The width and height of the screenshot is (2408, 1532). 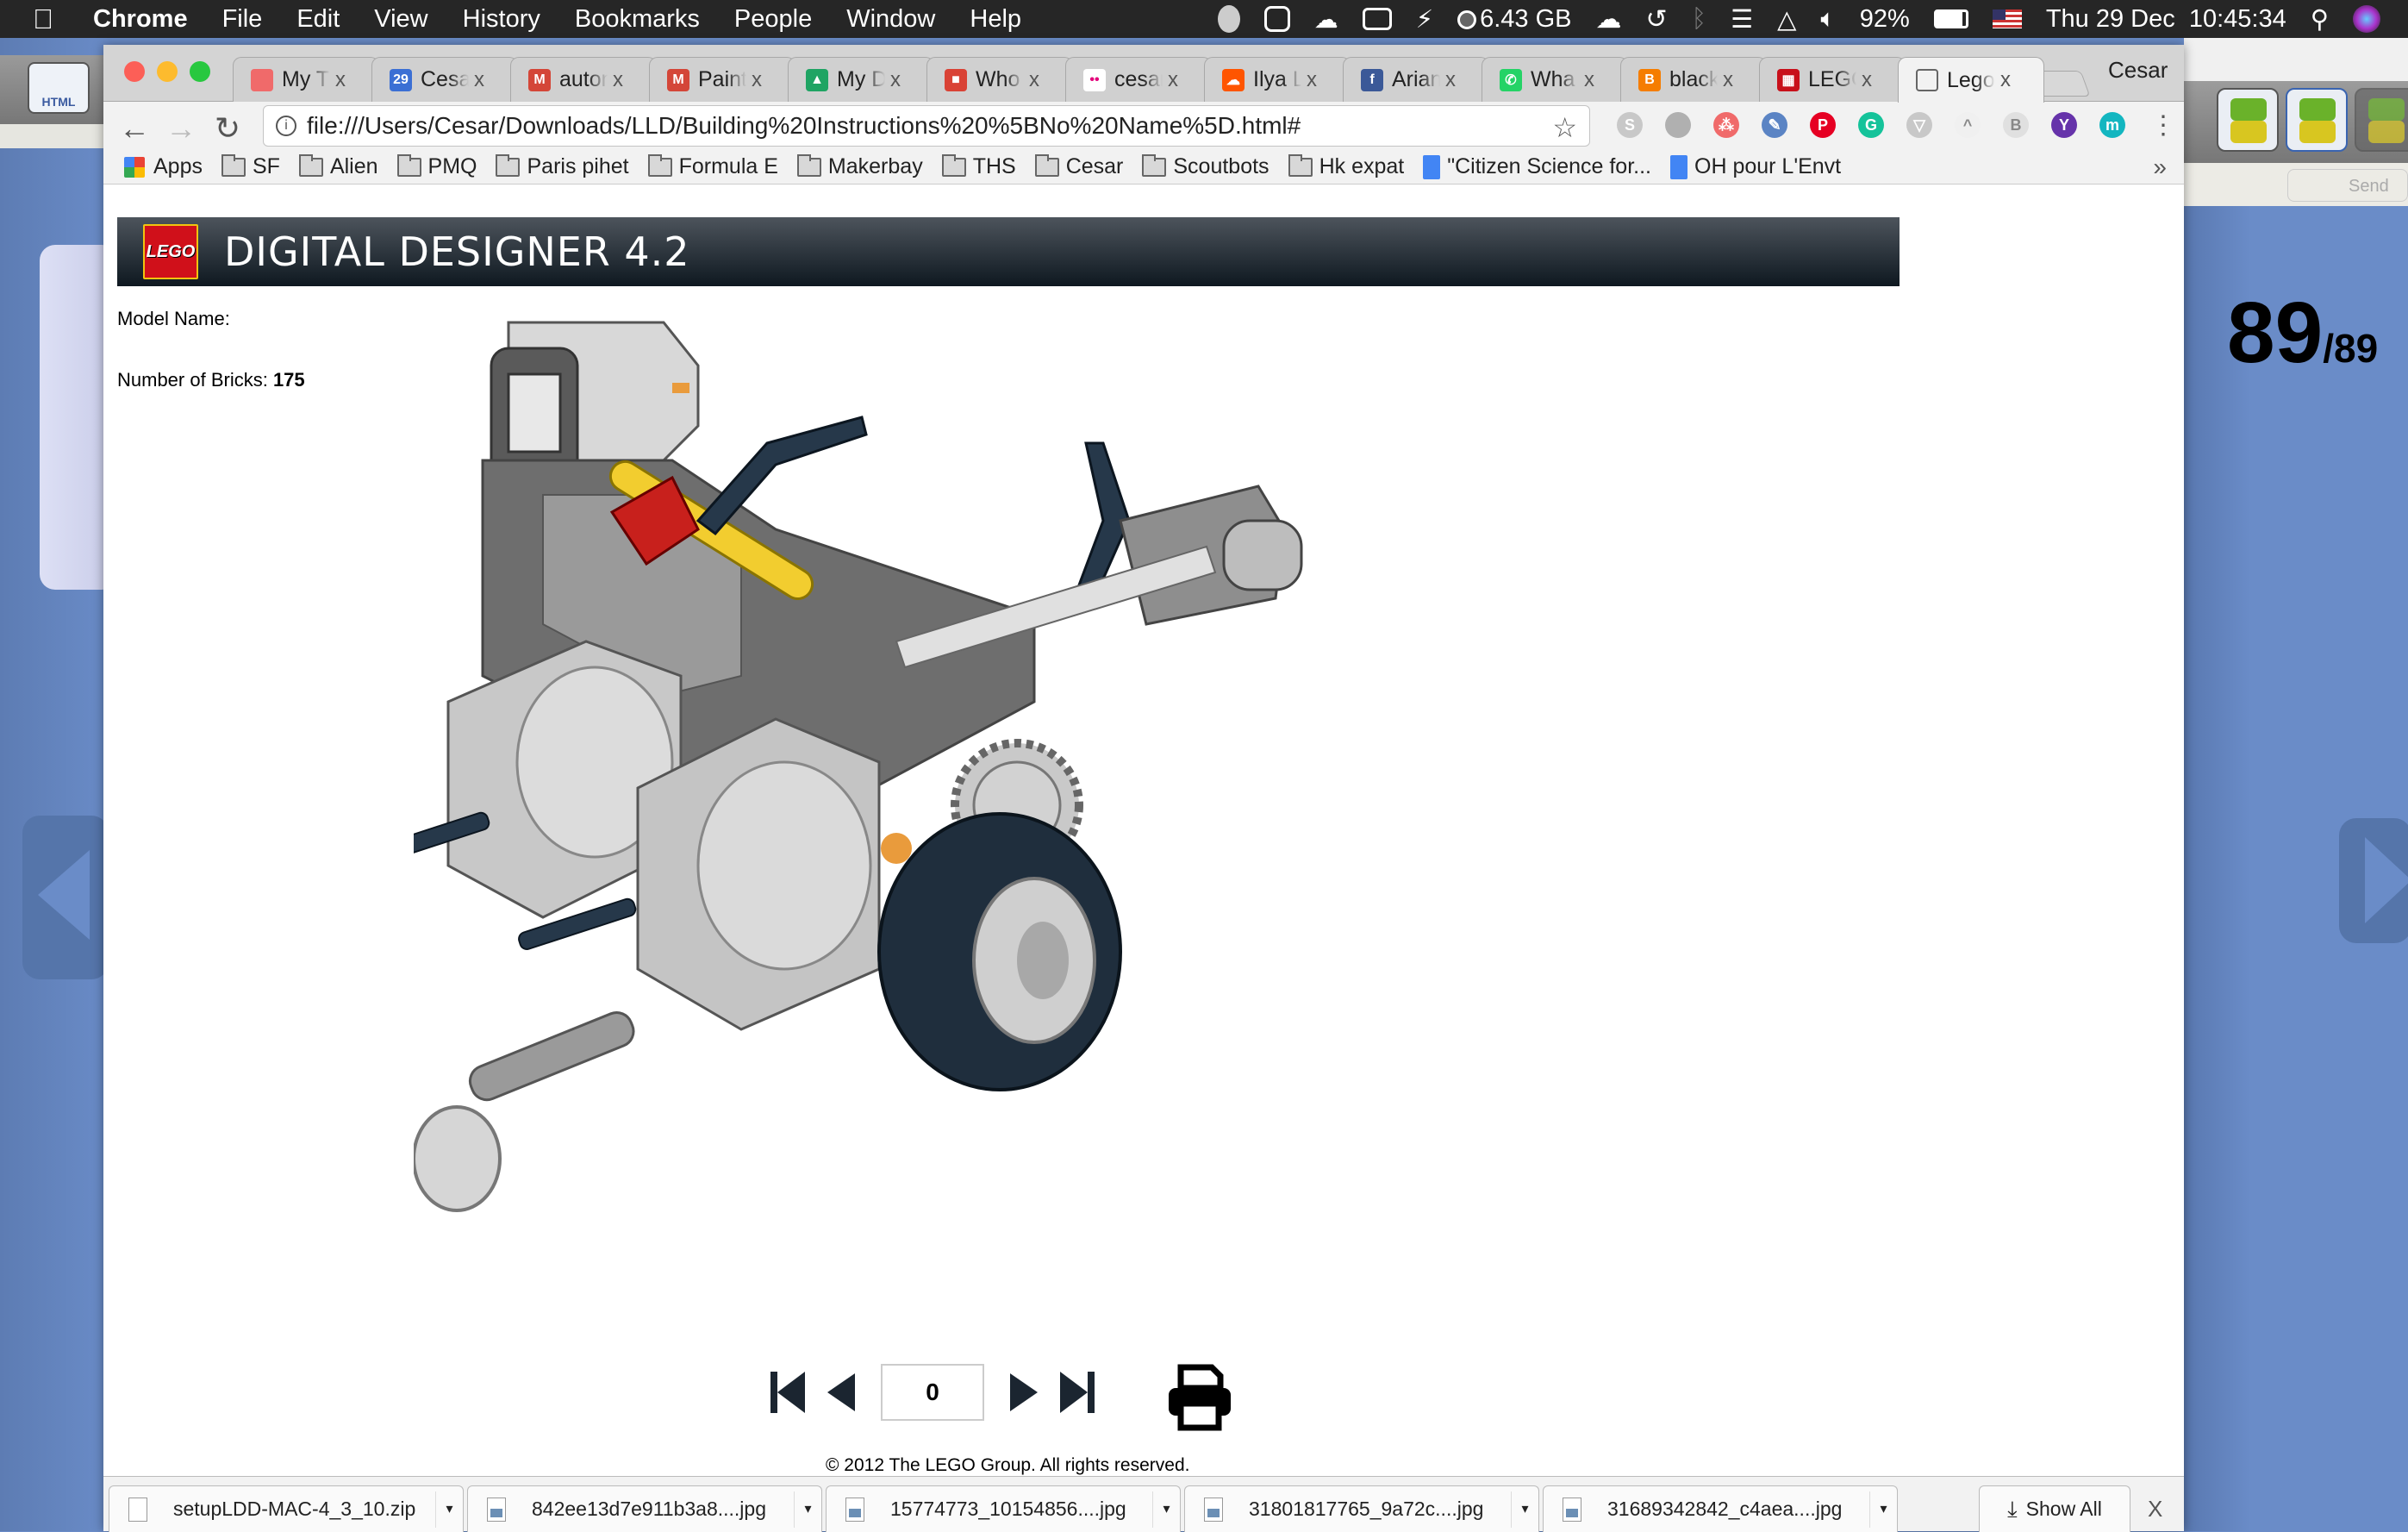 What do you see at coordinates (644, 1508) in the screenshot?
I see `download-item: 842ee13d7e911b3a8....jpg ▾` at bounding box center [644, 1508].